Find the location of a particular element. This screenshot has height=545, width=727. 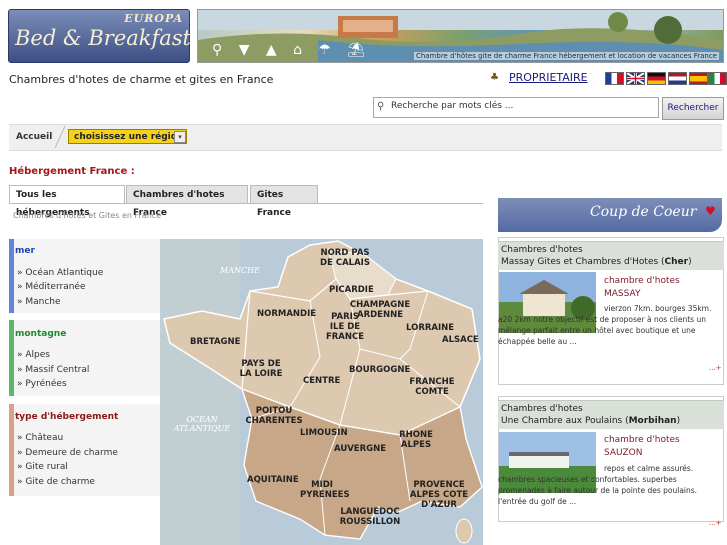

sidebar-item: » Demeure de charme is located at coordinates (67, 453).